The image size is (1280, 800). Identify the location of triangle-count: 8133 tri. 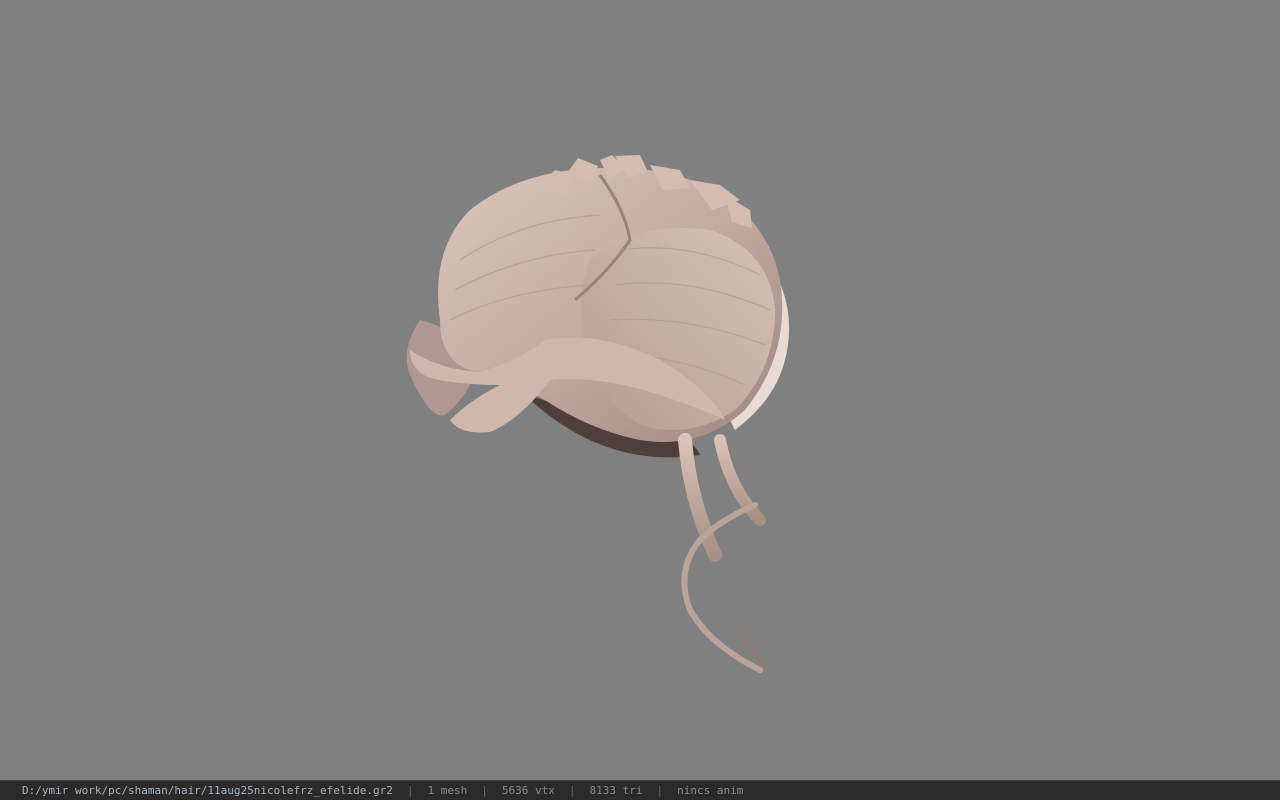
(616, 790).